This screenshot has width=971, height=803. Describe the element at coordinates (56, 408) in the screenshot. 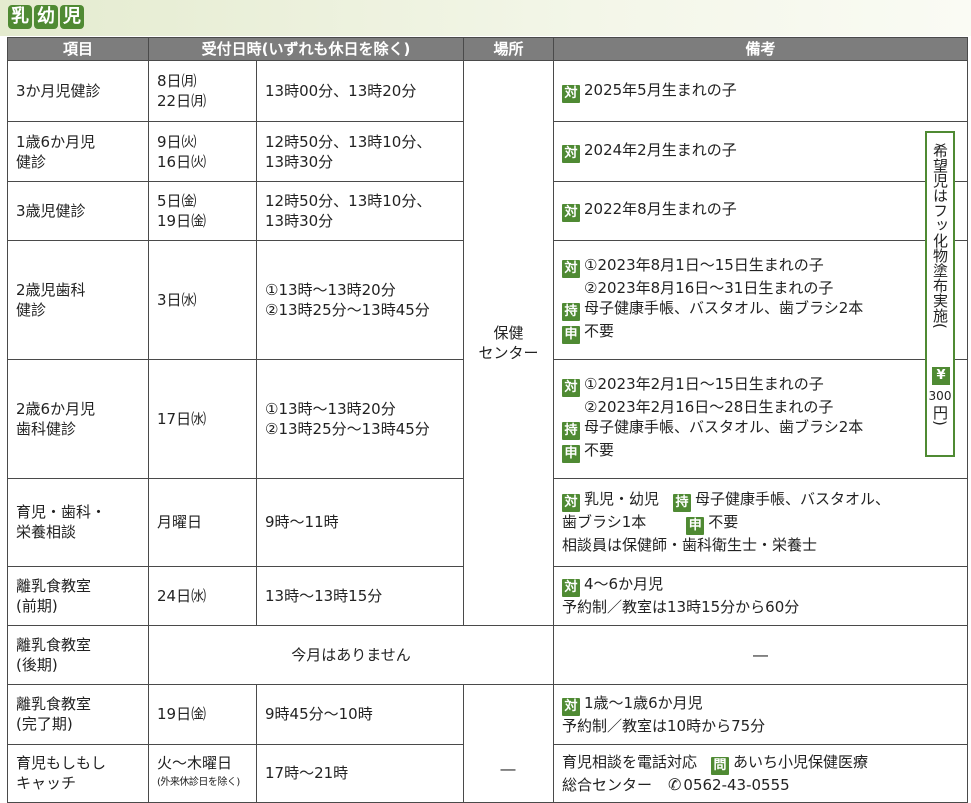

I see `item-name: 2歳6か月児` at that location.